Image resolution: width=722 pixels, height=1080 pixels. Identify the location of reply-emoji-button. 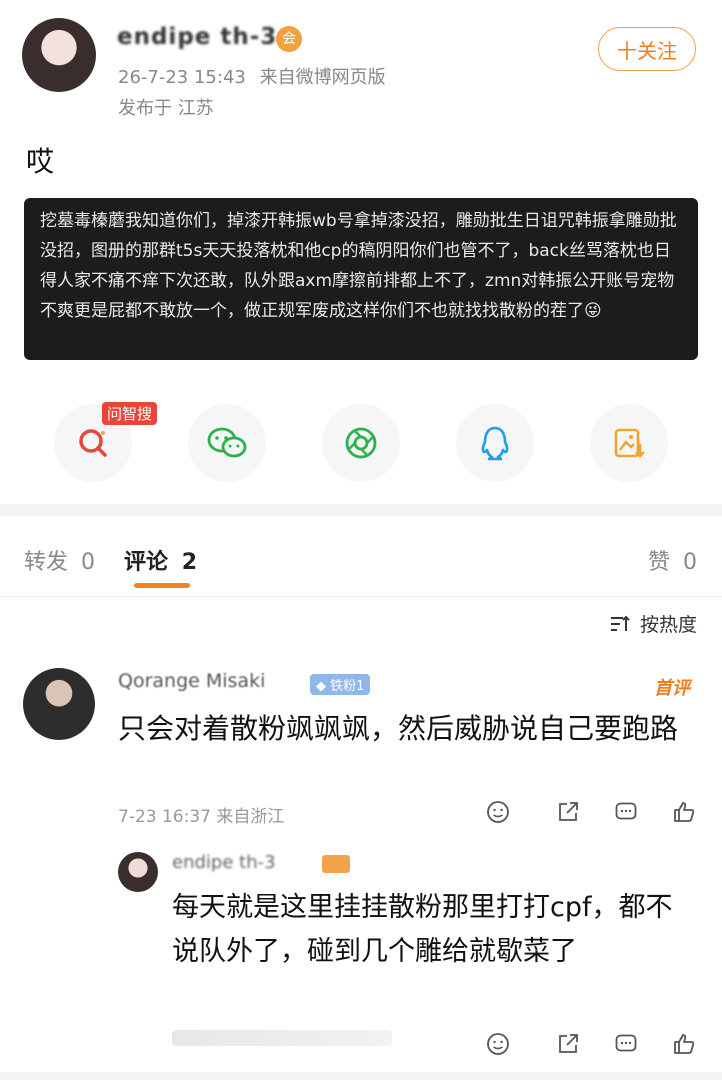
(498, 1046).